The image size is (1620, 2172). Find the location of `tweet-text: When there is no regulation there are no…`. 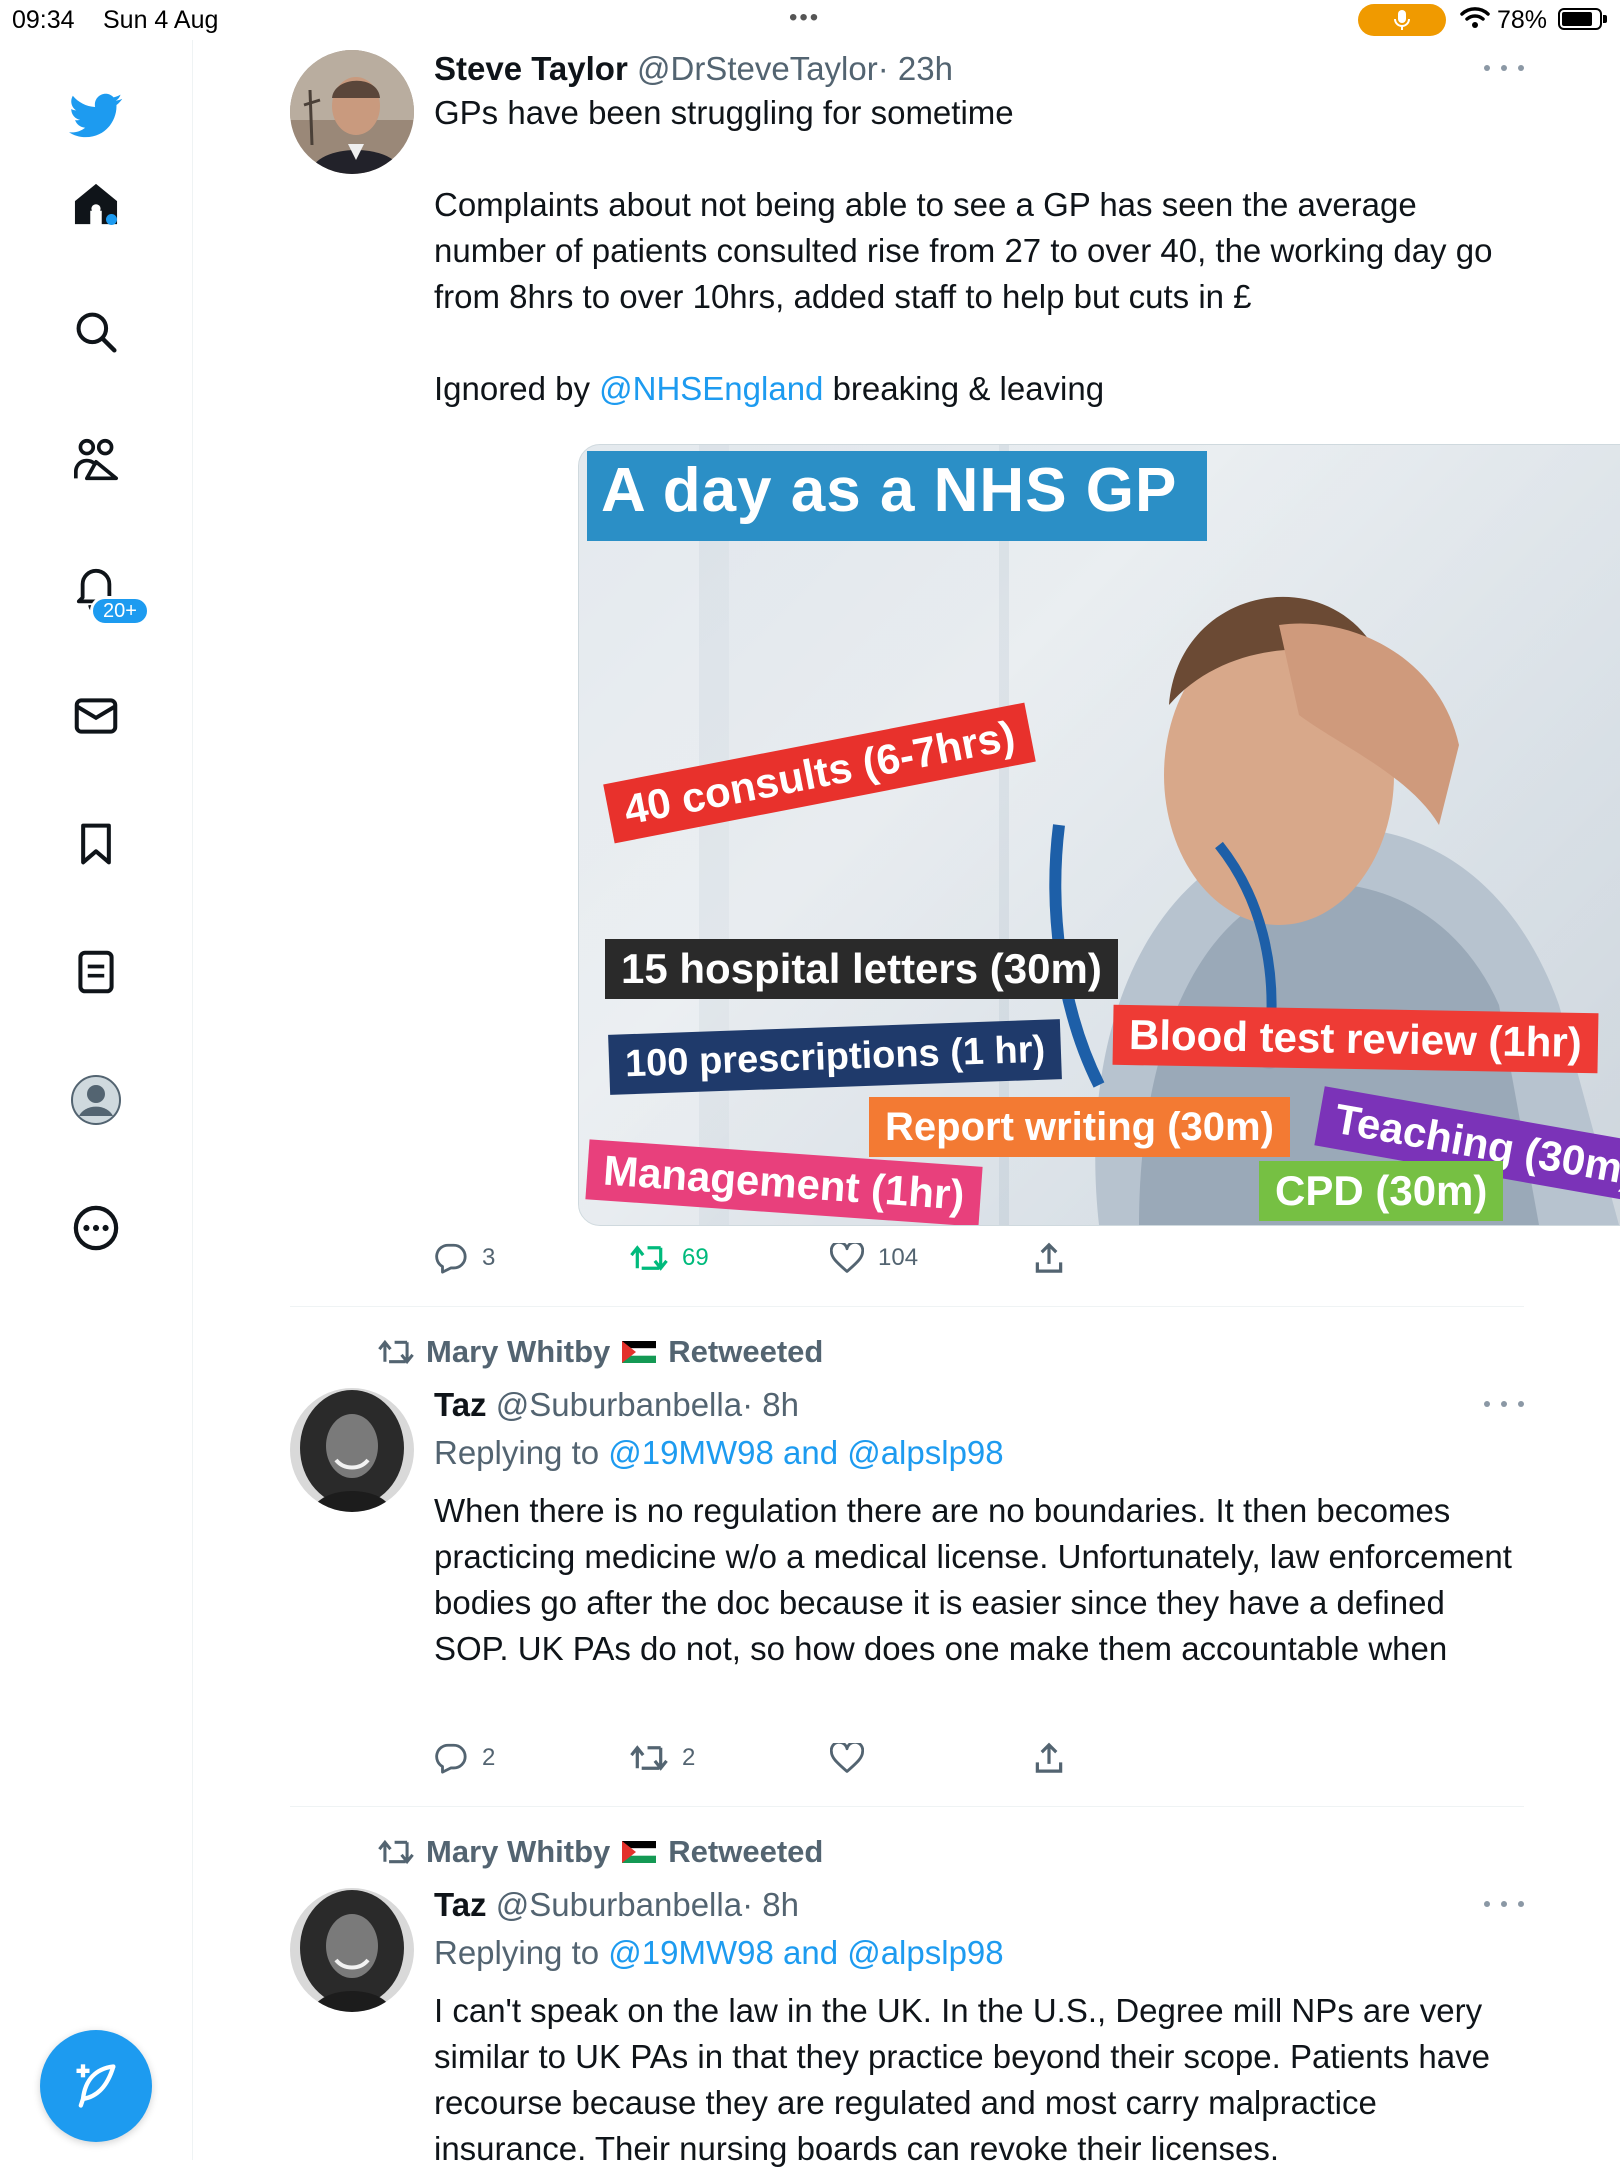

tweet-text: When there is no regulation there are no… is located at coordinates (978, 1579).